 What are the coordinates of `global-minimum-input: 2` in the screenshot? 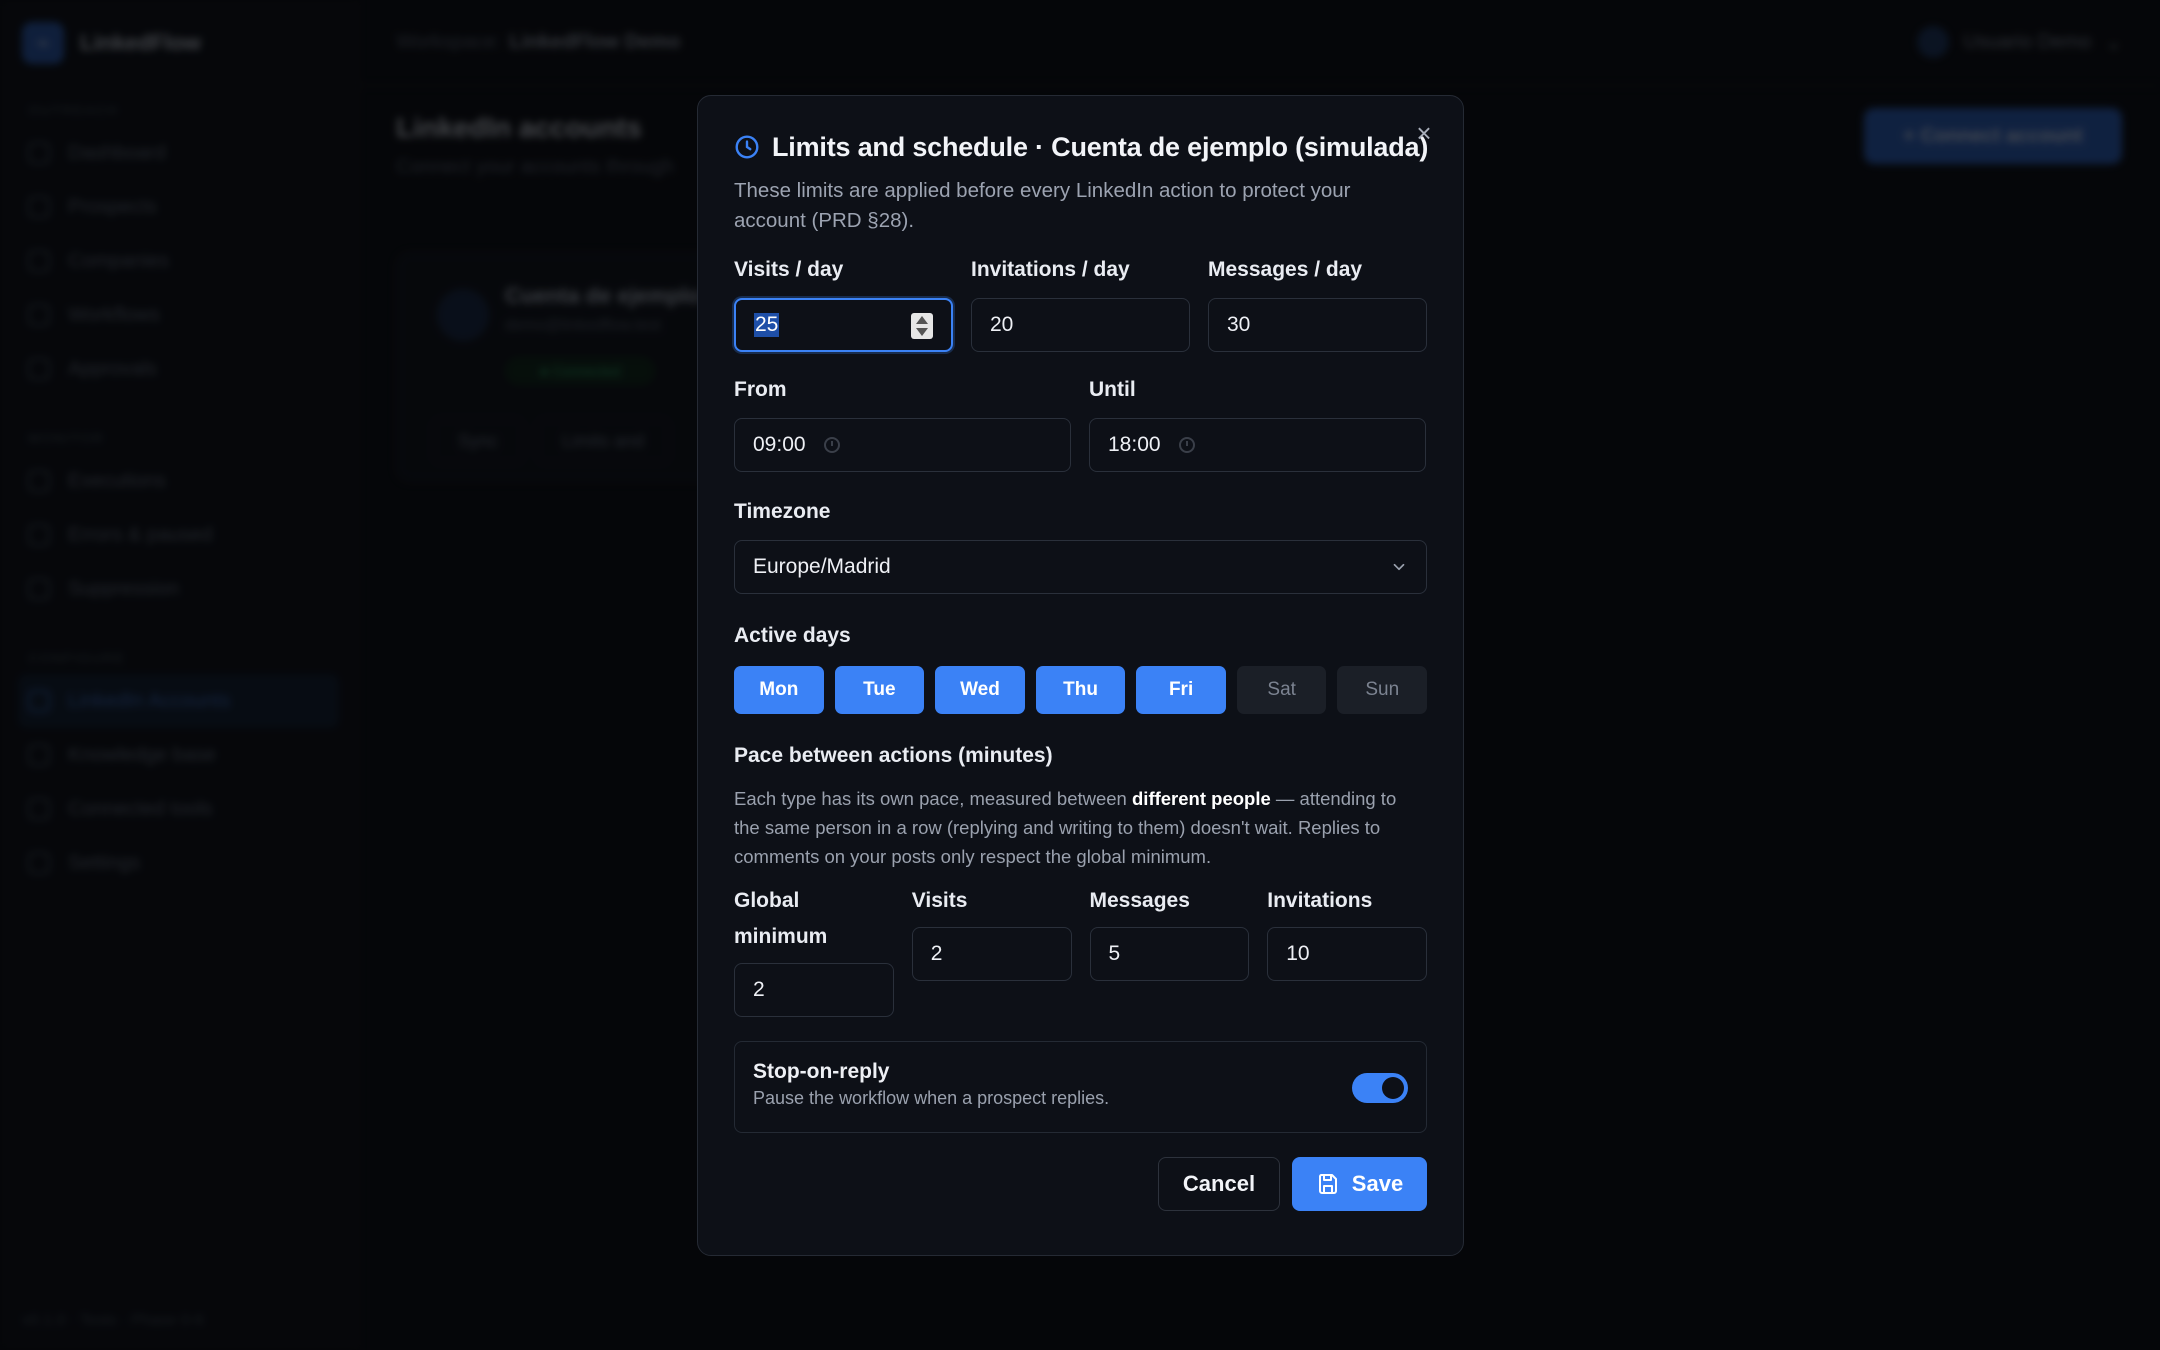 It's located at (814, 990).